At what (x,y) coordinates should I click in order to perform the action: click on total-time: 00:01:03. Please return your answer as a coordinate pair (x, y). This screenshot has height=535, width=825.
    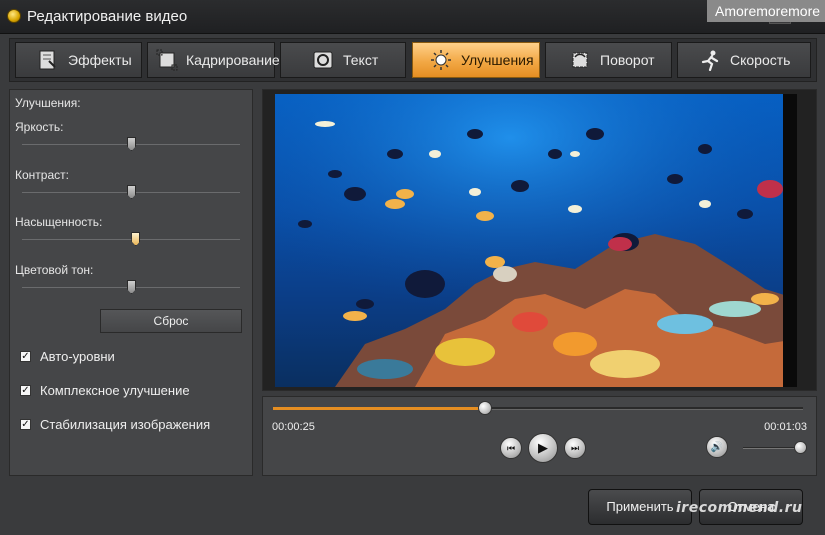
    Looking at the image, I should click on (785, 427).